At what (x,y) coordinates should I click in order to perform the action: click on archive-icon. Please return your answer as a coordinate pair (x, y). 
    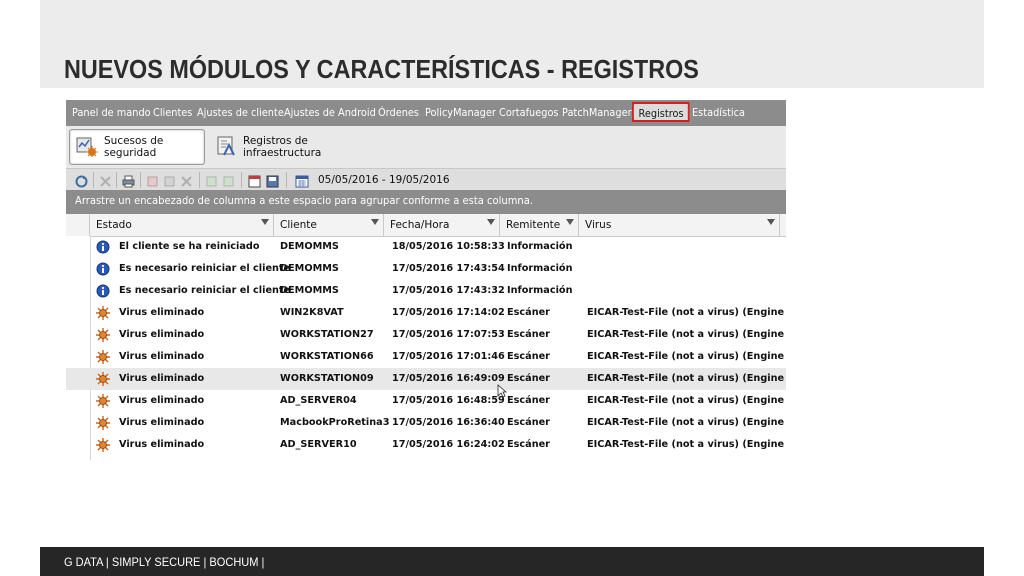
    Looking at the image, I should click on (169, 180).